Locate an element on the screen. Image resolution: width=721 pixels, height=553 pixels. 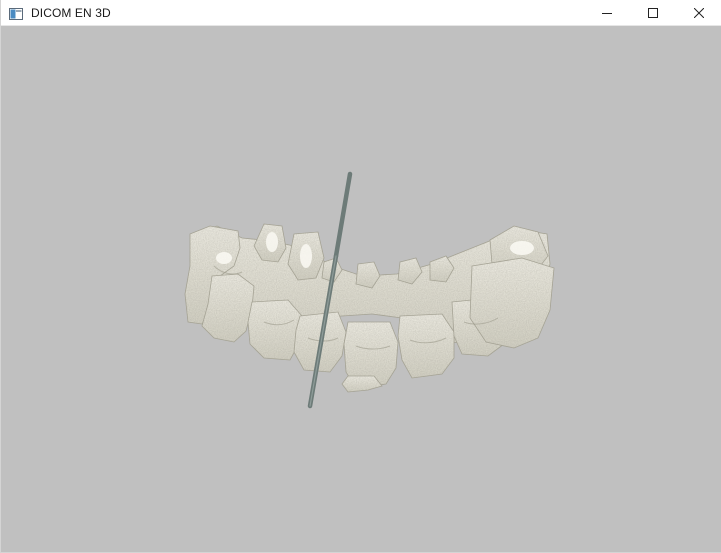
close-icon is located at coordinates (699, 13).